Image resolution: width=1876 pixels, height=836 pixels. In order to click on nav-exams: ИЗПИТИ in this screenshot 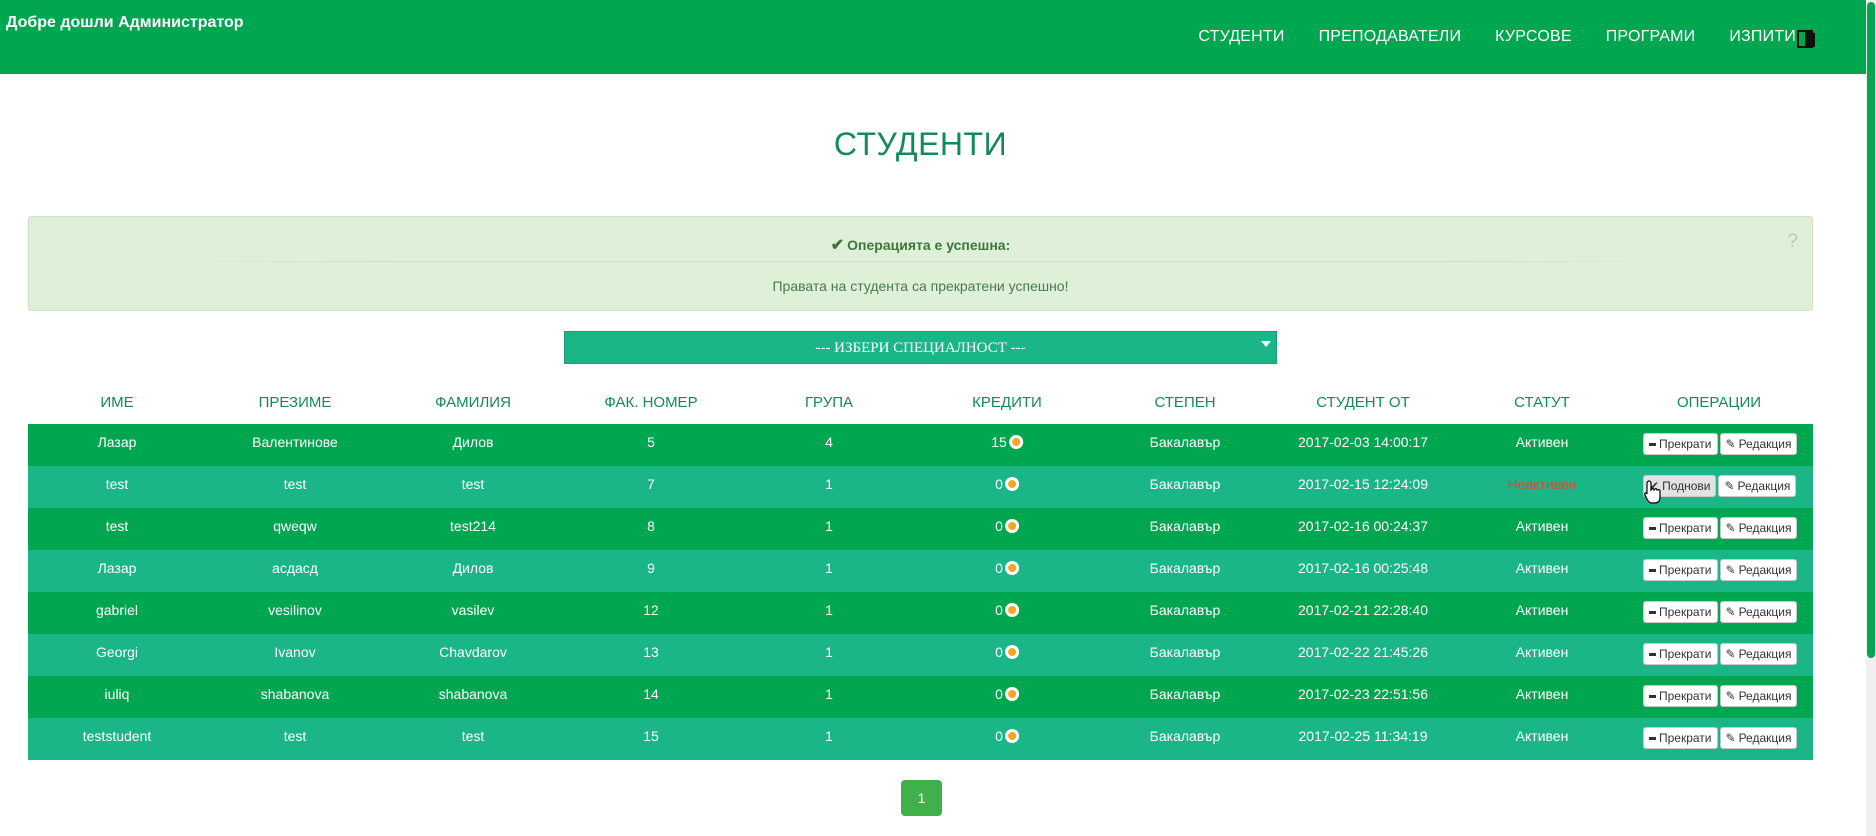, I will do `click(1762, 37)`.